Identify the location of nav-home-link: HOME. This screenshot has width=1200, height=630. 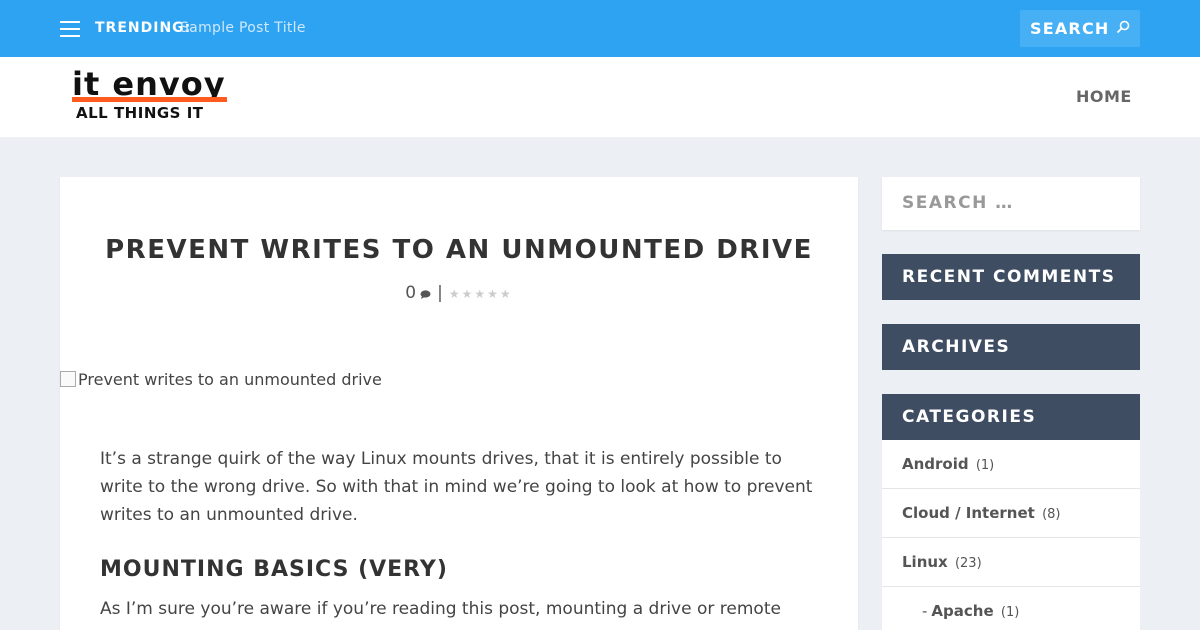
(1104, 96).